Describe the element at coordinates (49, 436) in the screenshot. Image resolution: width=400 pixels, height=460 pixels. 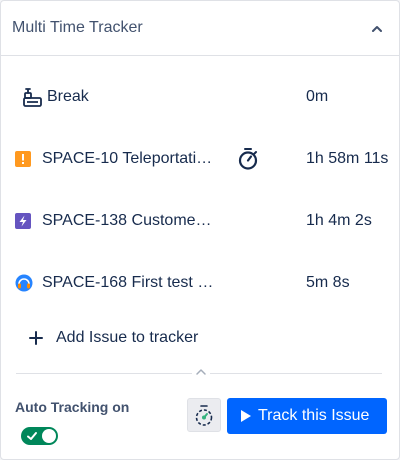
I see `toggle-knob` at that location.